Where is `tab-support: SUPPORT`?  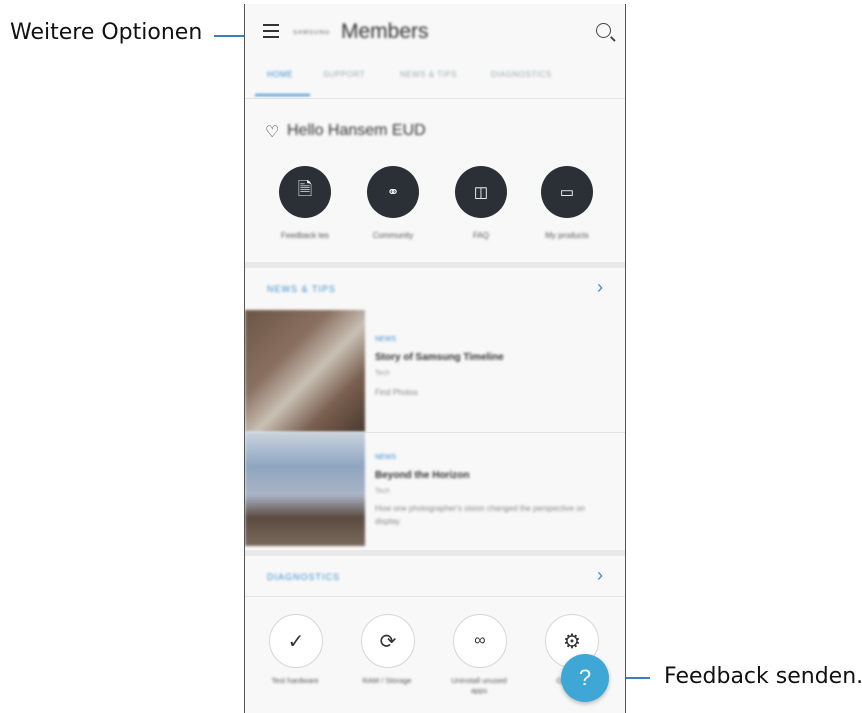 tab-support: SUPPORT is located at coordinates (344, 74).